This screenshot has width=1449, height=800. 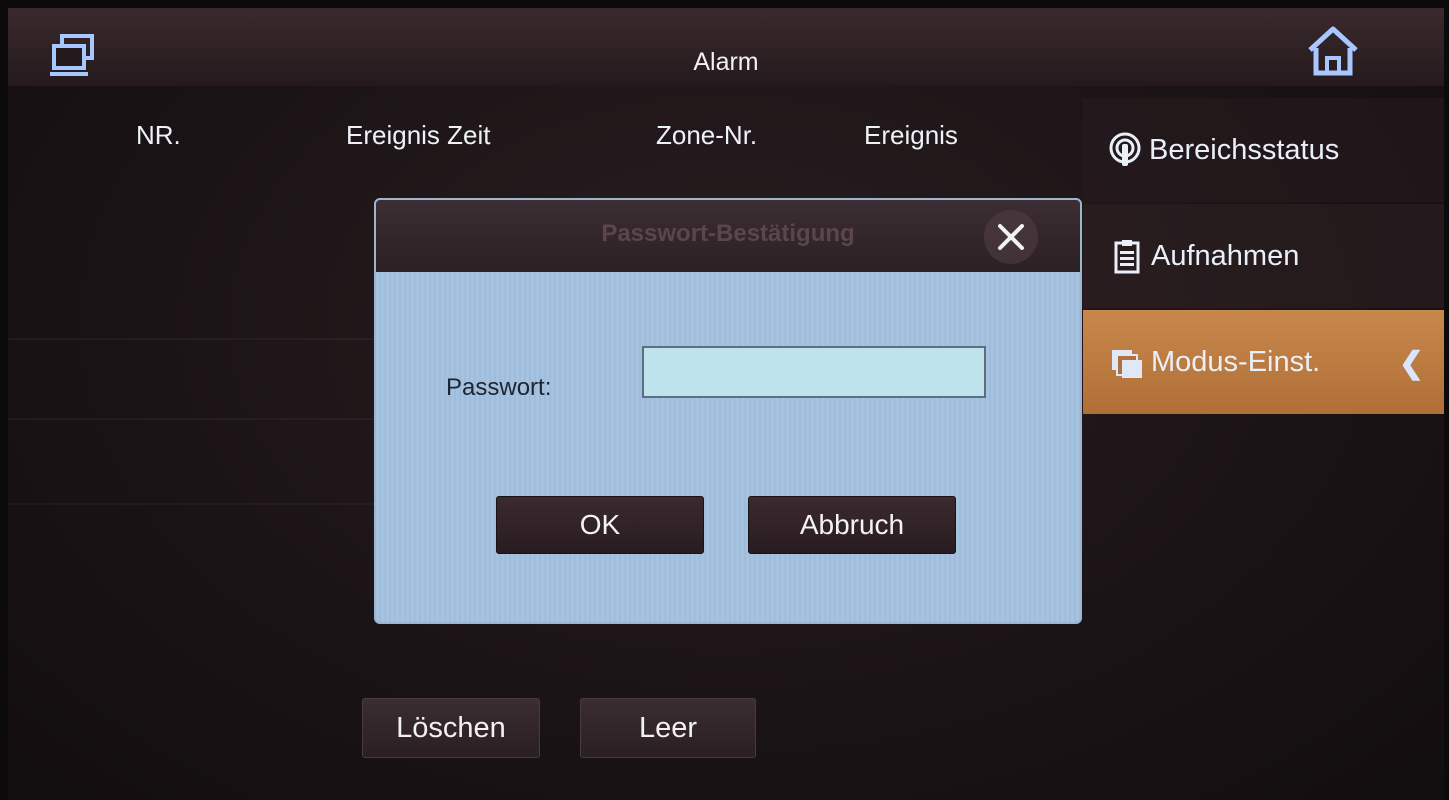 What do you see at coordinates (1333, 51) in the screenshot?
I see `home-icon` at bounding box center [1333, 51].